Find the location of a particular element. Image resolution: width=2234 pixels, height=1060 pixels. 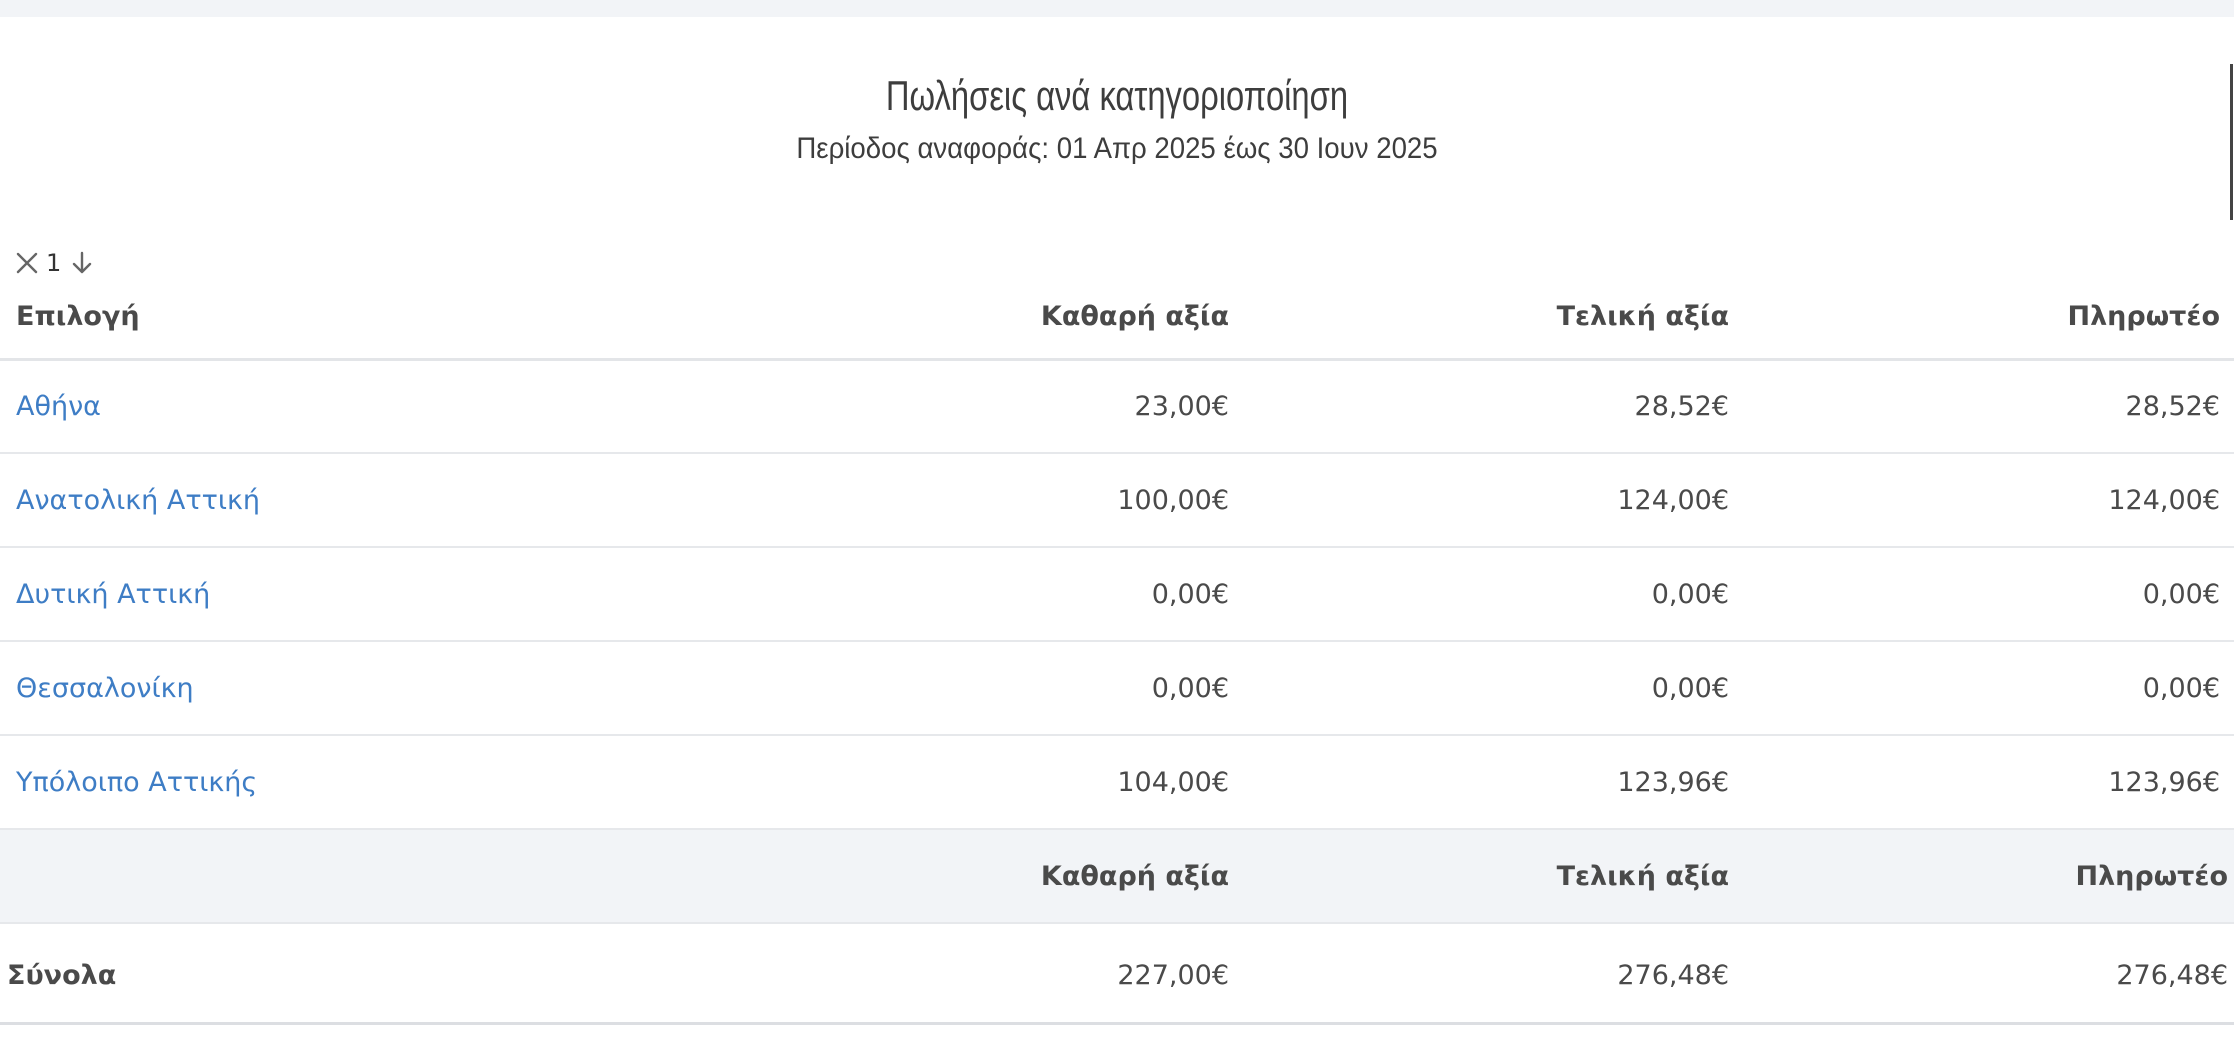

table-row: Αθήνα 23,00€ 28,52€ 28,52€ is located at coordinates (1117, 406).